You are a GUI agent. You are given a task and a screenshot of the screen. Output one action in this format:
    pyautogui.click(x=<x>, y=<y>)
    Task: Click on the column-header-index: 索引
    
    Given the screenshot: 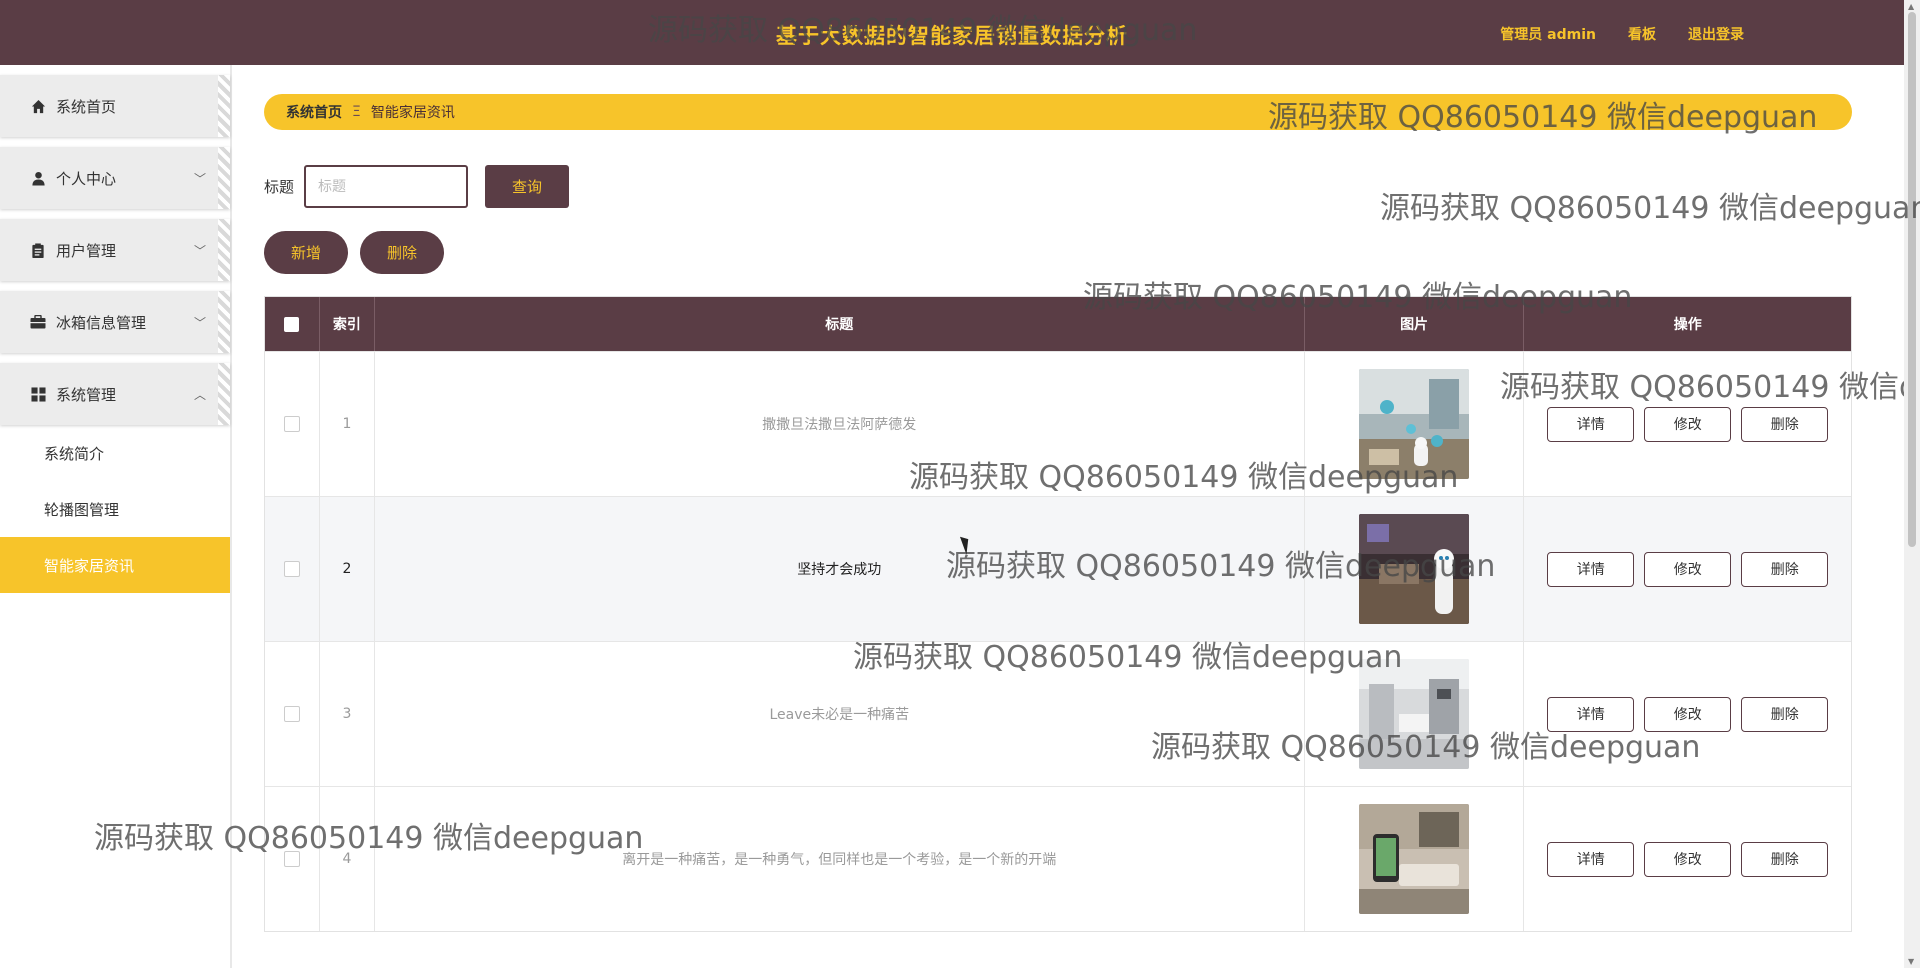 What is the action you would take?
    pyautogui.click(x=347, y=324)
    